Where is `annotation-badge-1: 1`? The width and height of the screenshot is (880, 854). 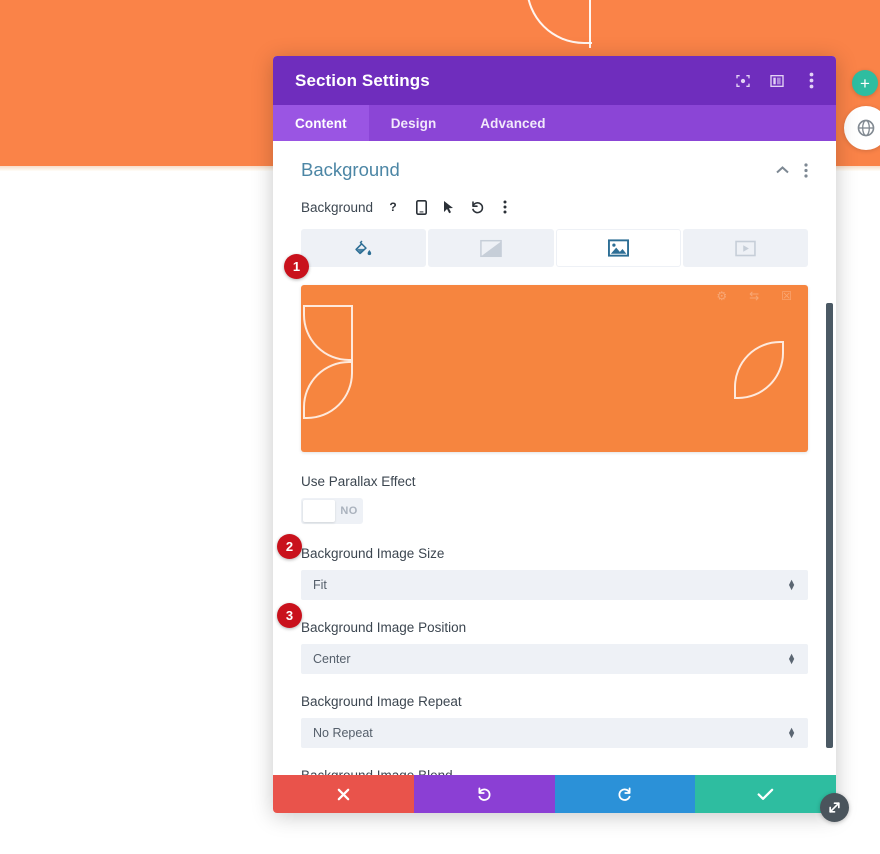 annotation-badge-1: 1 is located at coordinates (296, 266).